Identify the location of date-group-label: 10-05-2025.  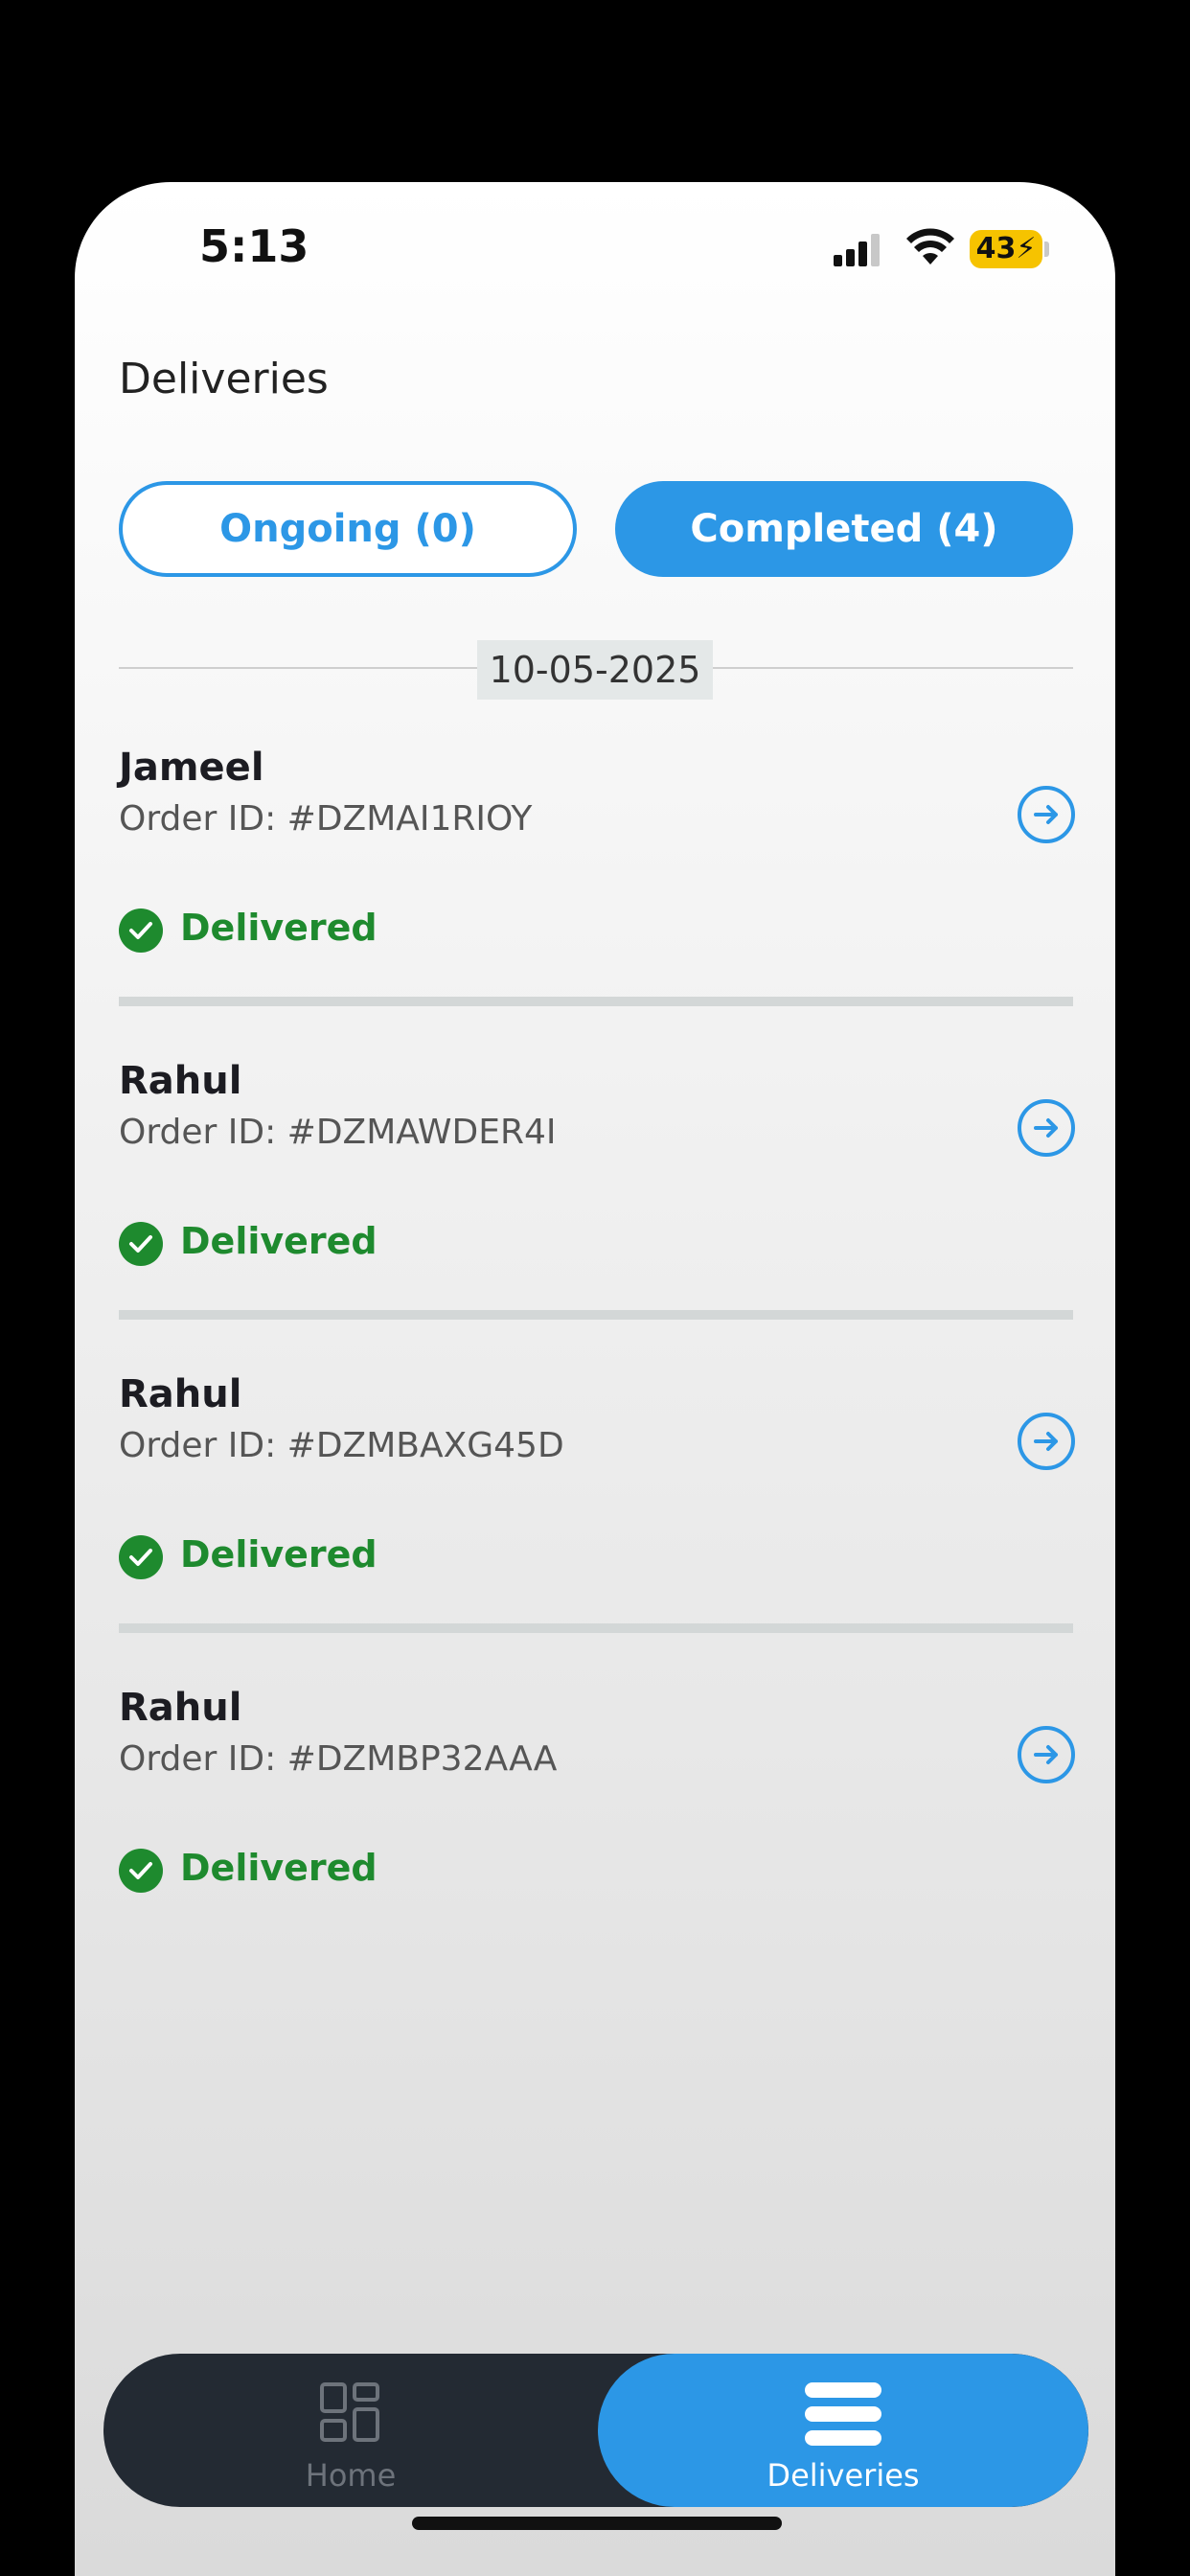
(595, 670).